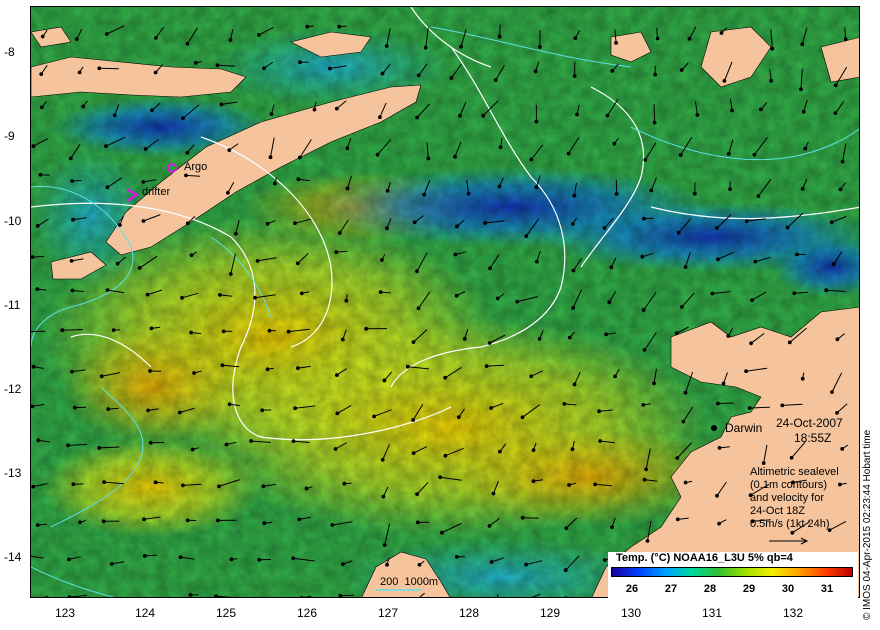 This screenshot has height=630, width=880. Describe the element at coordinates (65, 613) in the screenshot. I see `x-tick-label: 123` at that location.